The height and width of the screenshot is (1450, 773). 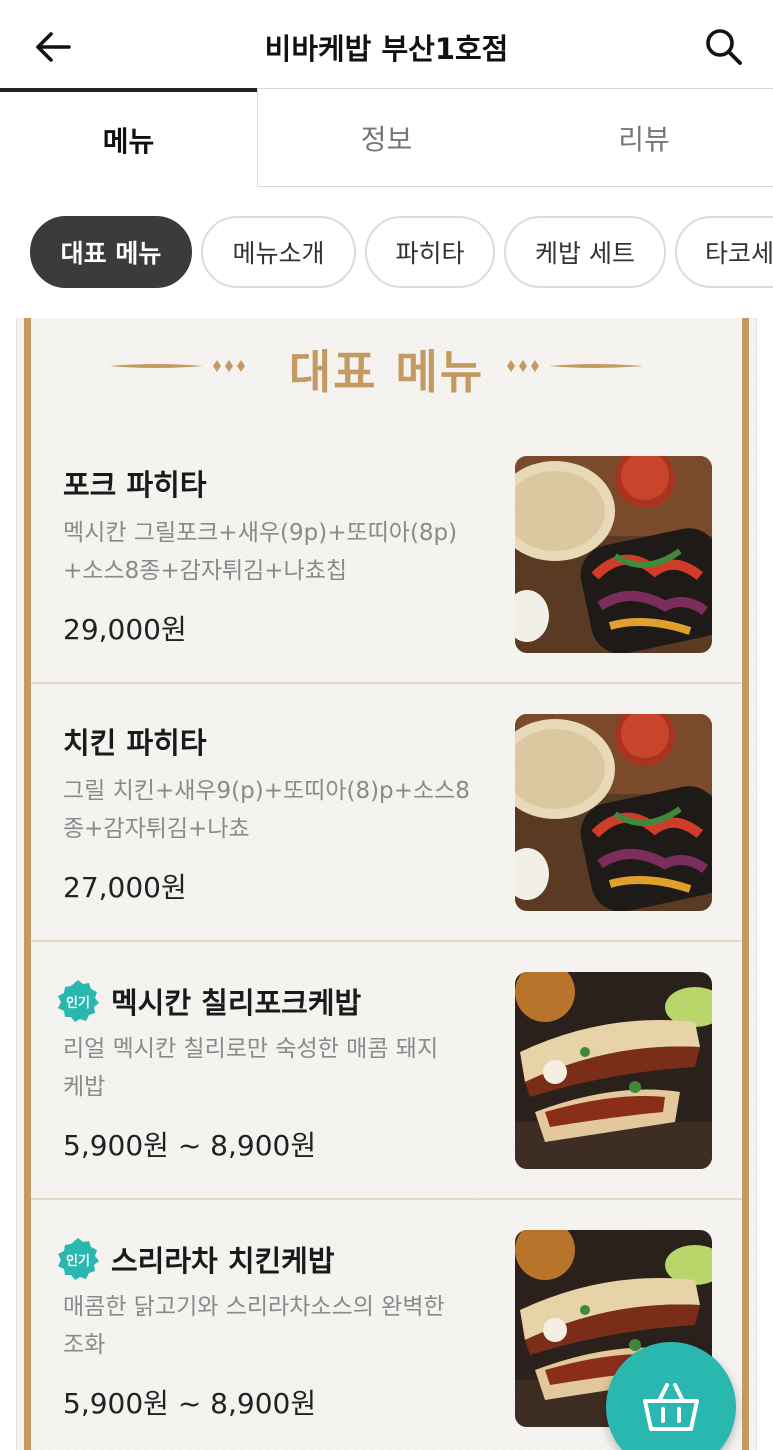 I want to click on tab-menu: 메뉴, so click(x=128, y=137).